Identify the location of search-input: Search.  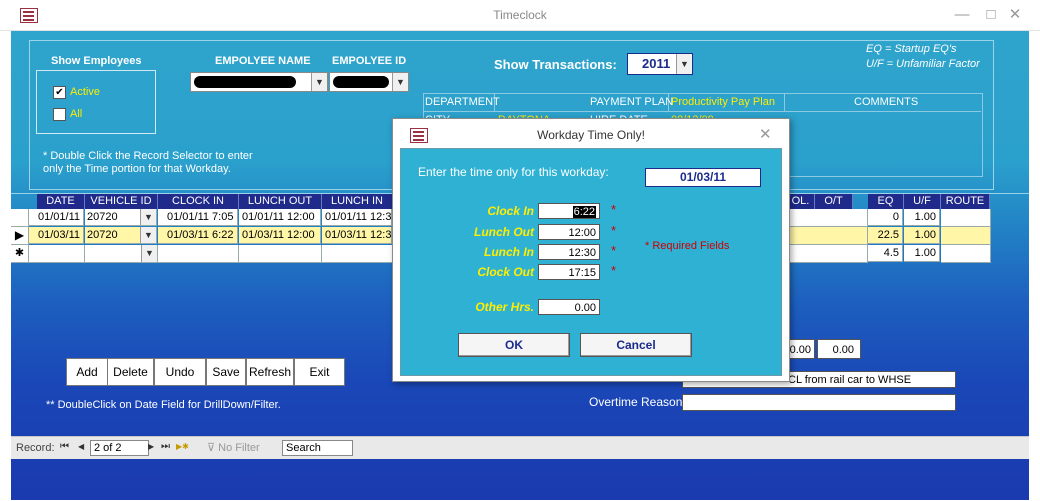
(317, 448).